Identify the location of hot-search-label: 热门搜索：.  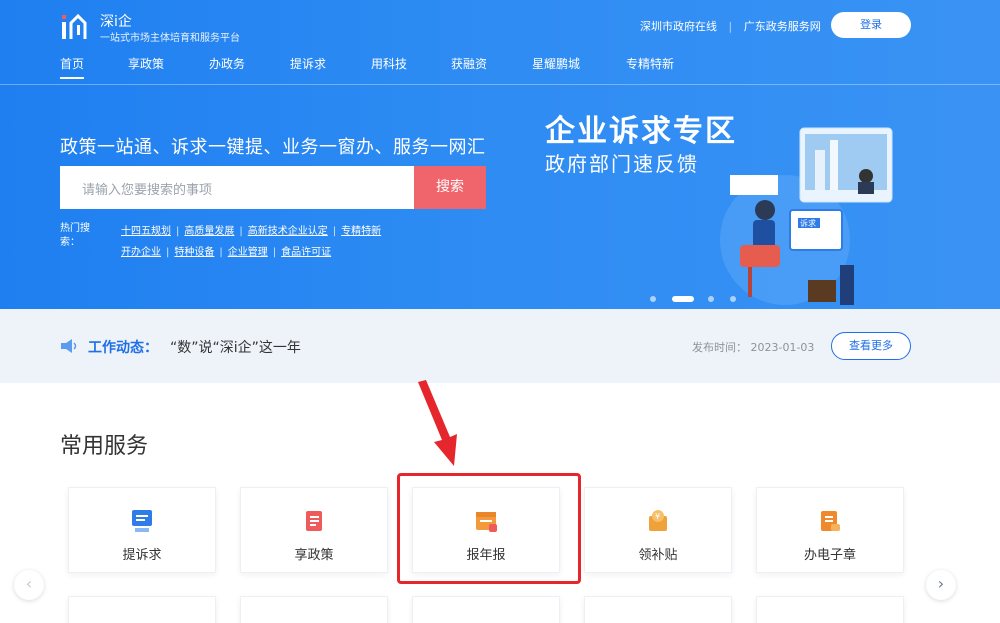
(75, 235).